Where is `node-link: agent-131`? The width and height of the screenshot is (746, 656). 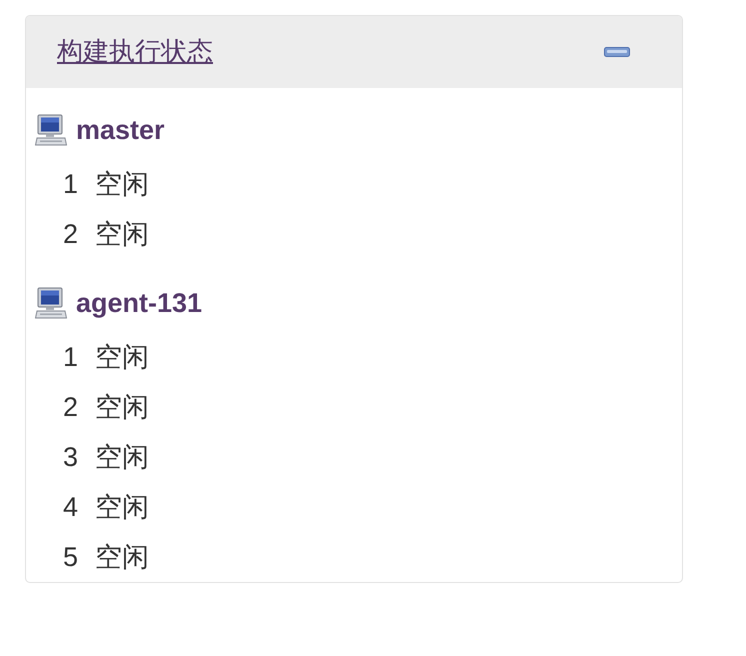
node-link: agent-131 is located at coordinates (139, 303).